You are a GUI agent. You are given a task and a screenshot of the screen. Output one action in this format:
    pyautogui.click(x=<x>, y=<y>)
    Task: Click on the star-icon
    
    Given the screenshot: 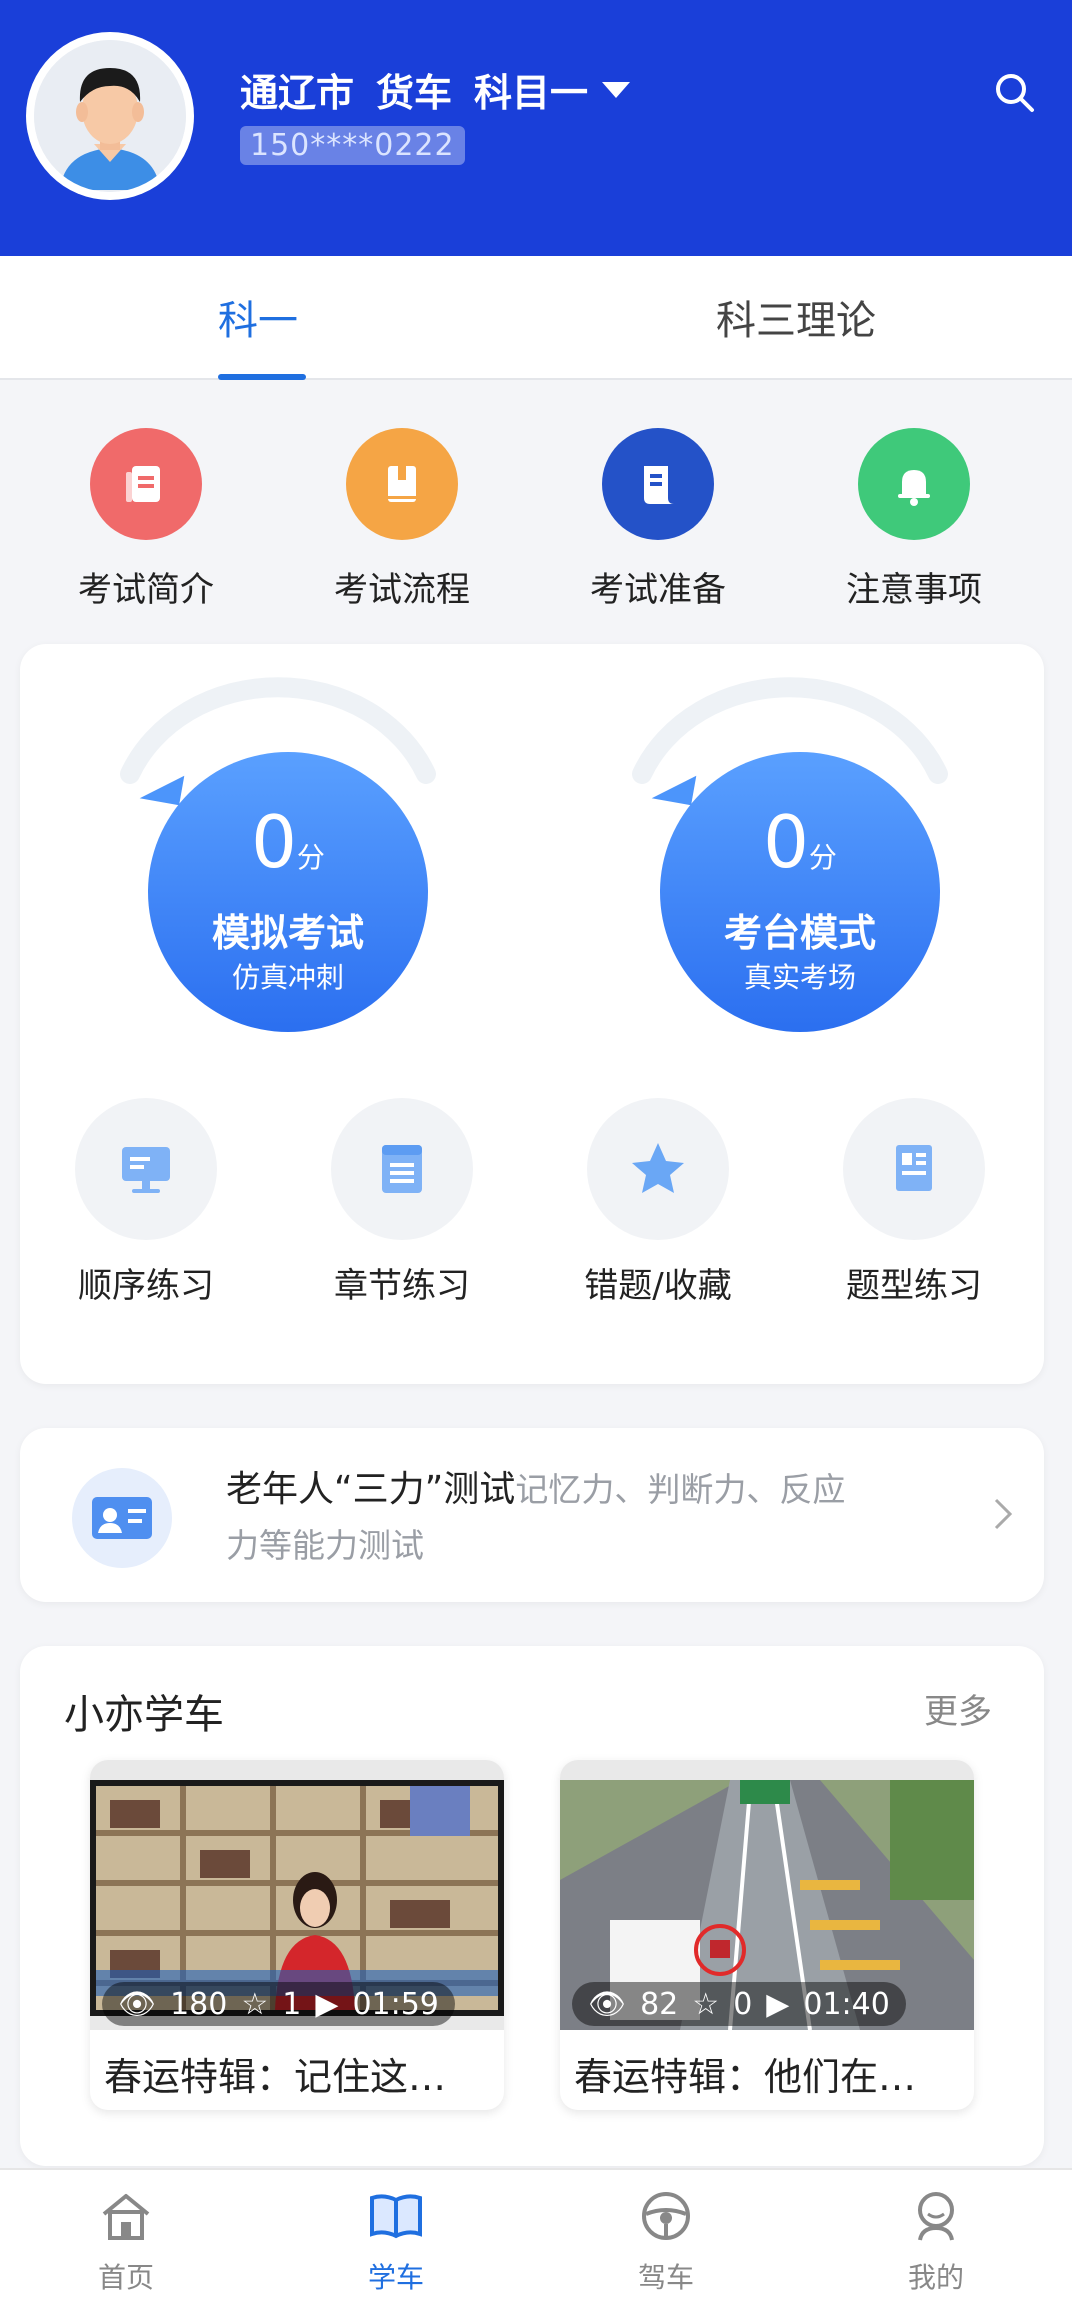 What is the action you would take?
    pyautogui.click(x=658, y=1169)
    